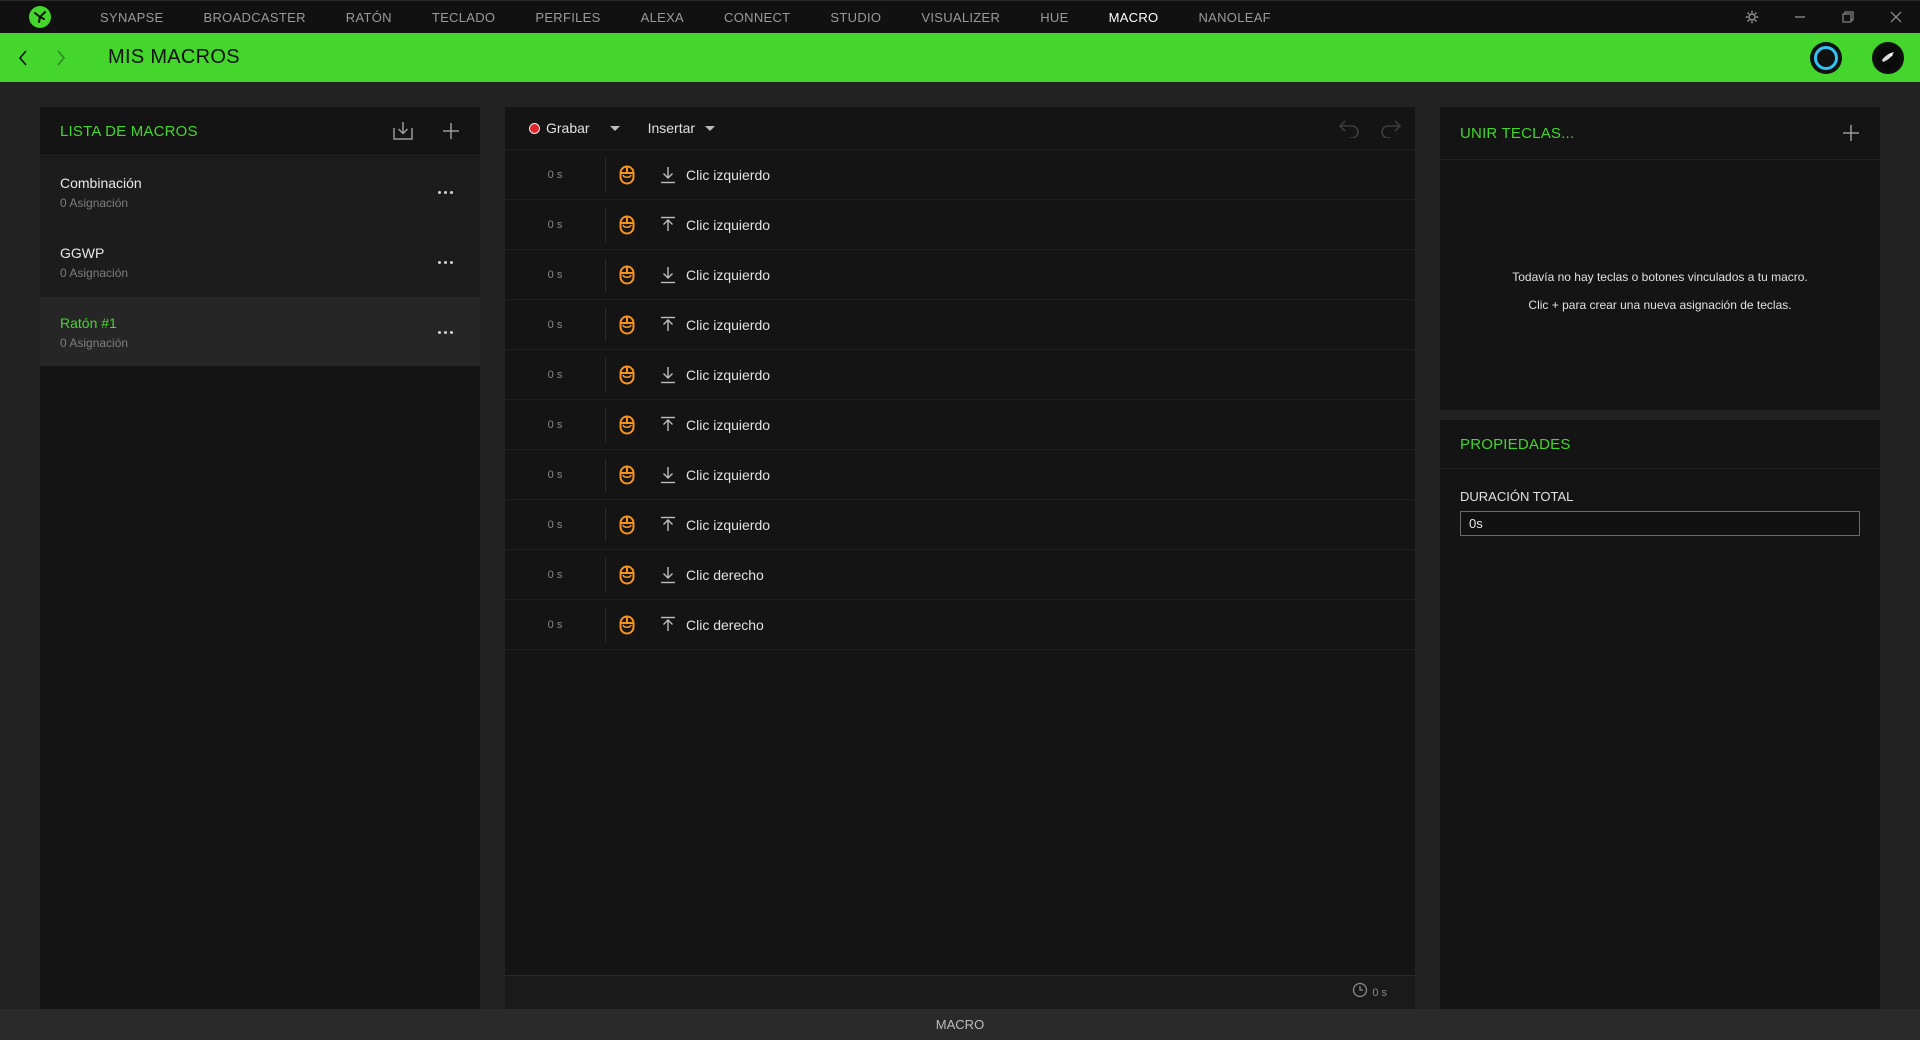 The height and width of the screenshot is (1040, 1920). Describe the element at coordinates (710, 128) in the screenshot. I see `insert-dropdown-icon` at that location.